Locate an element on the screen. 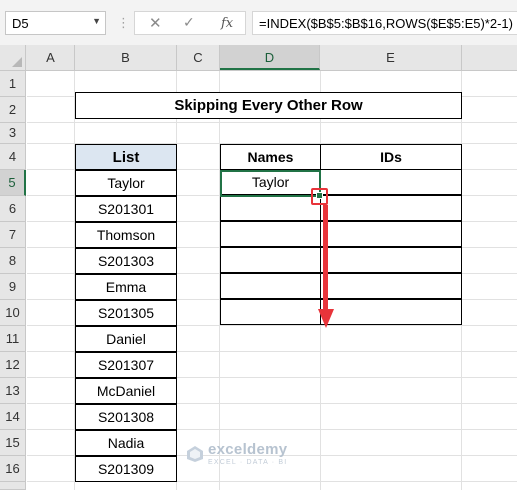 This screenshot has height=490, width=517. list-cell: Daniel is located at coordinates (126, 339).